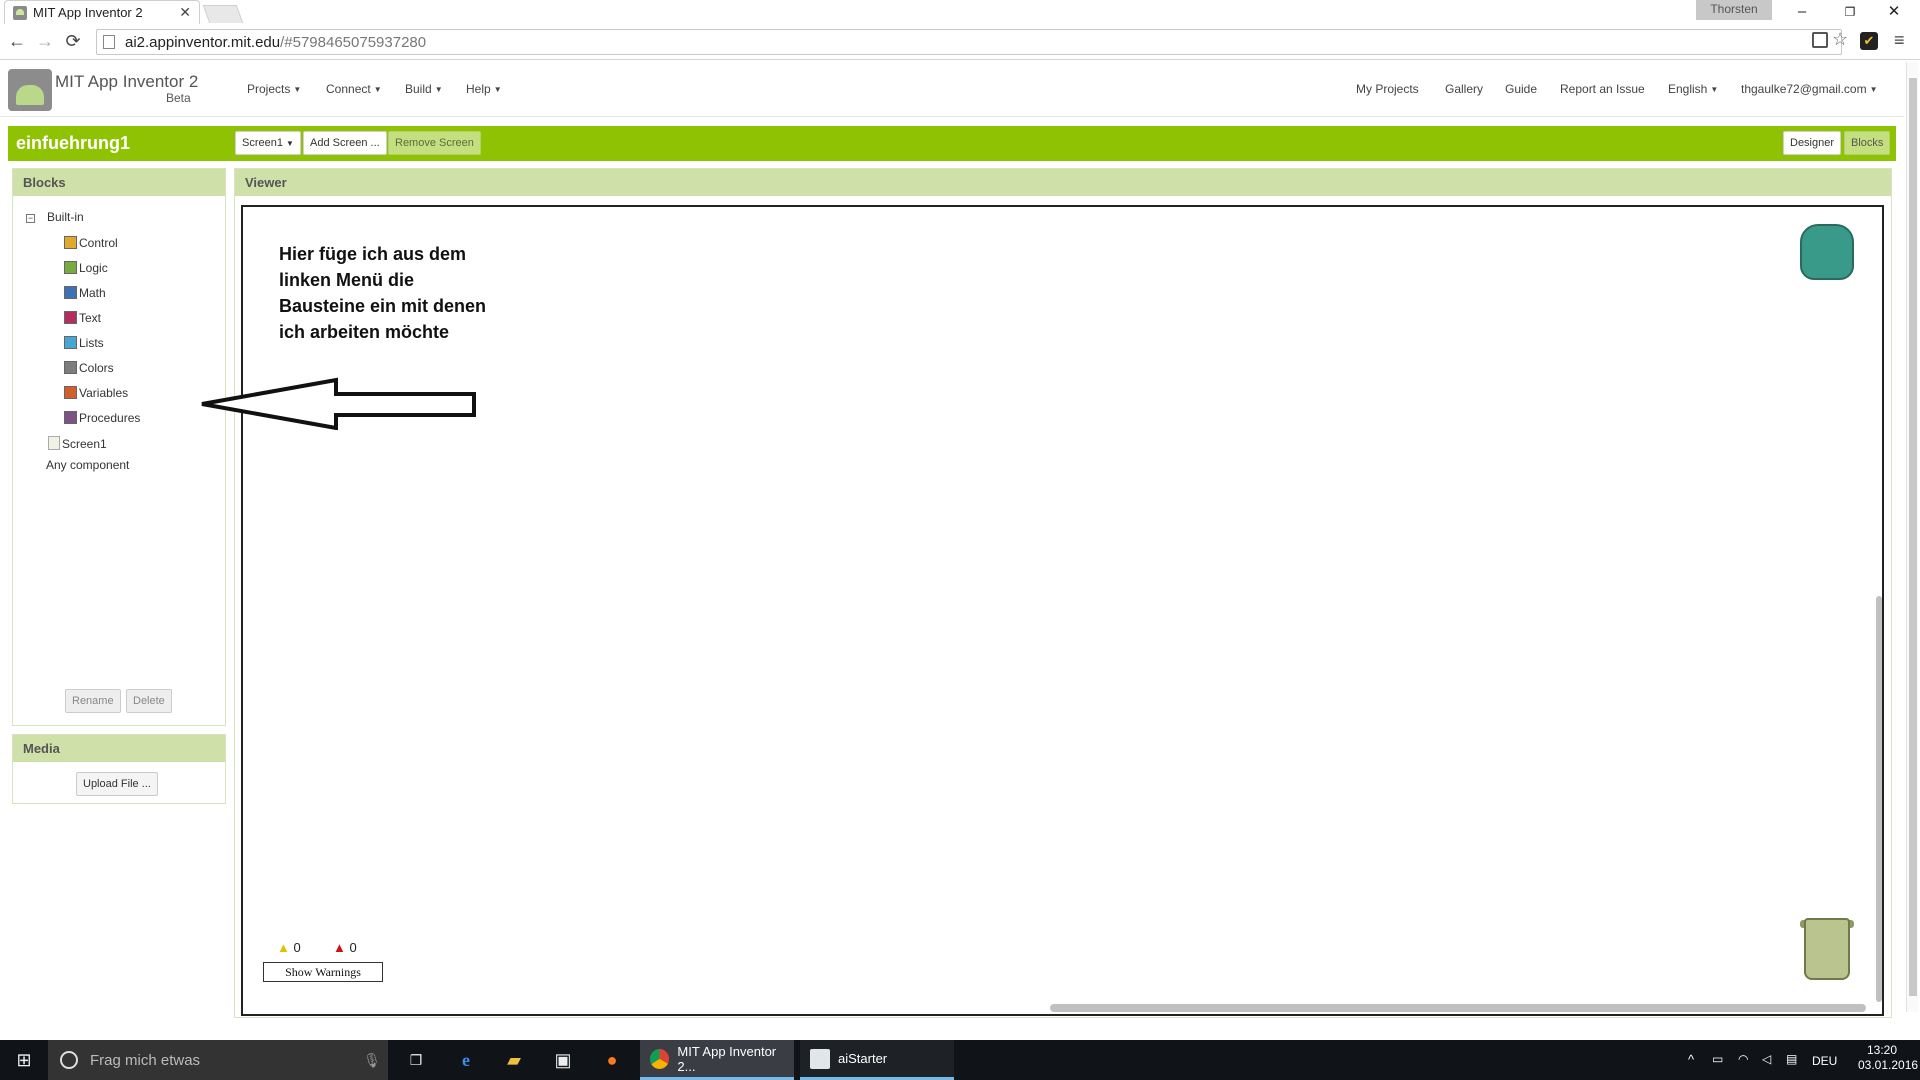 The width and height of the screenshot is (1920, 1080). Describe the element at coordinates (612, 1060) in the screenshot. I see `firefox-icon: ●` at that location.